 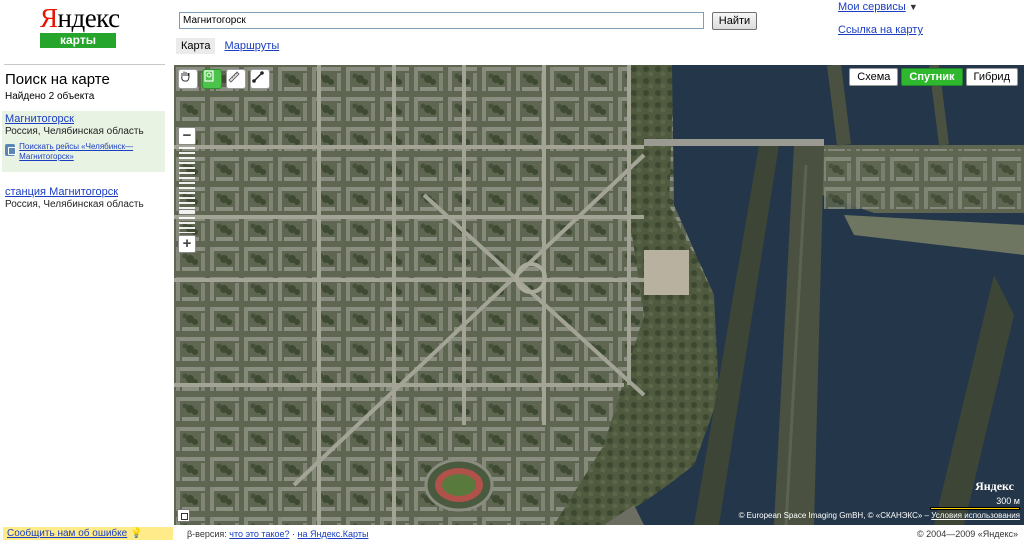 I want to click on beta-label: β-версия:, so click(x=207, y=534).